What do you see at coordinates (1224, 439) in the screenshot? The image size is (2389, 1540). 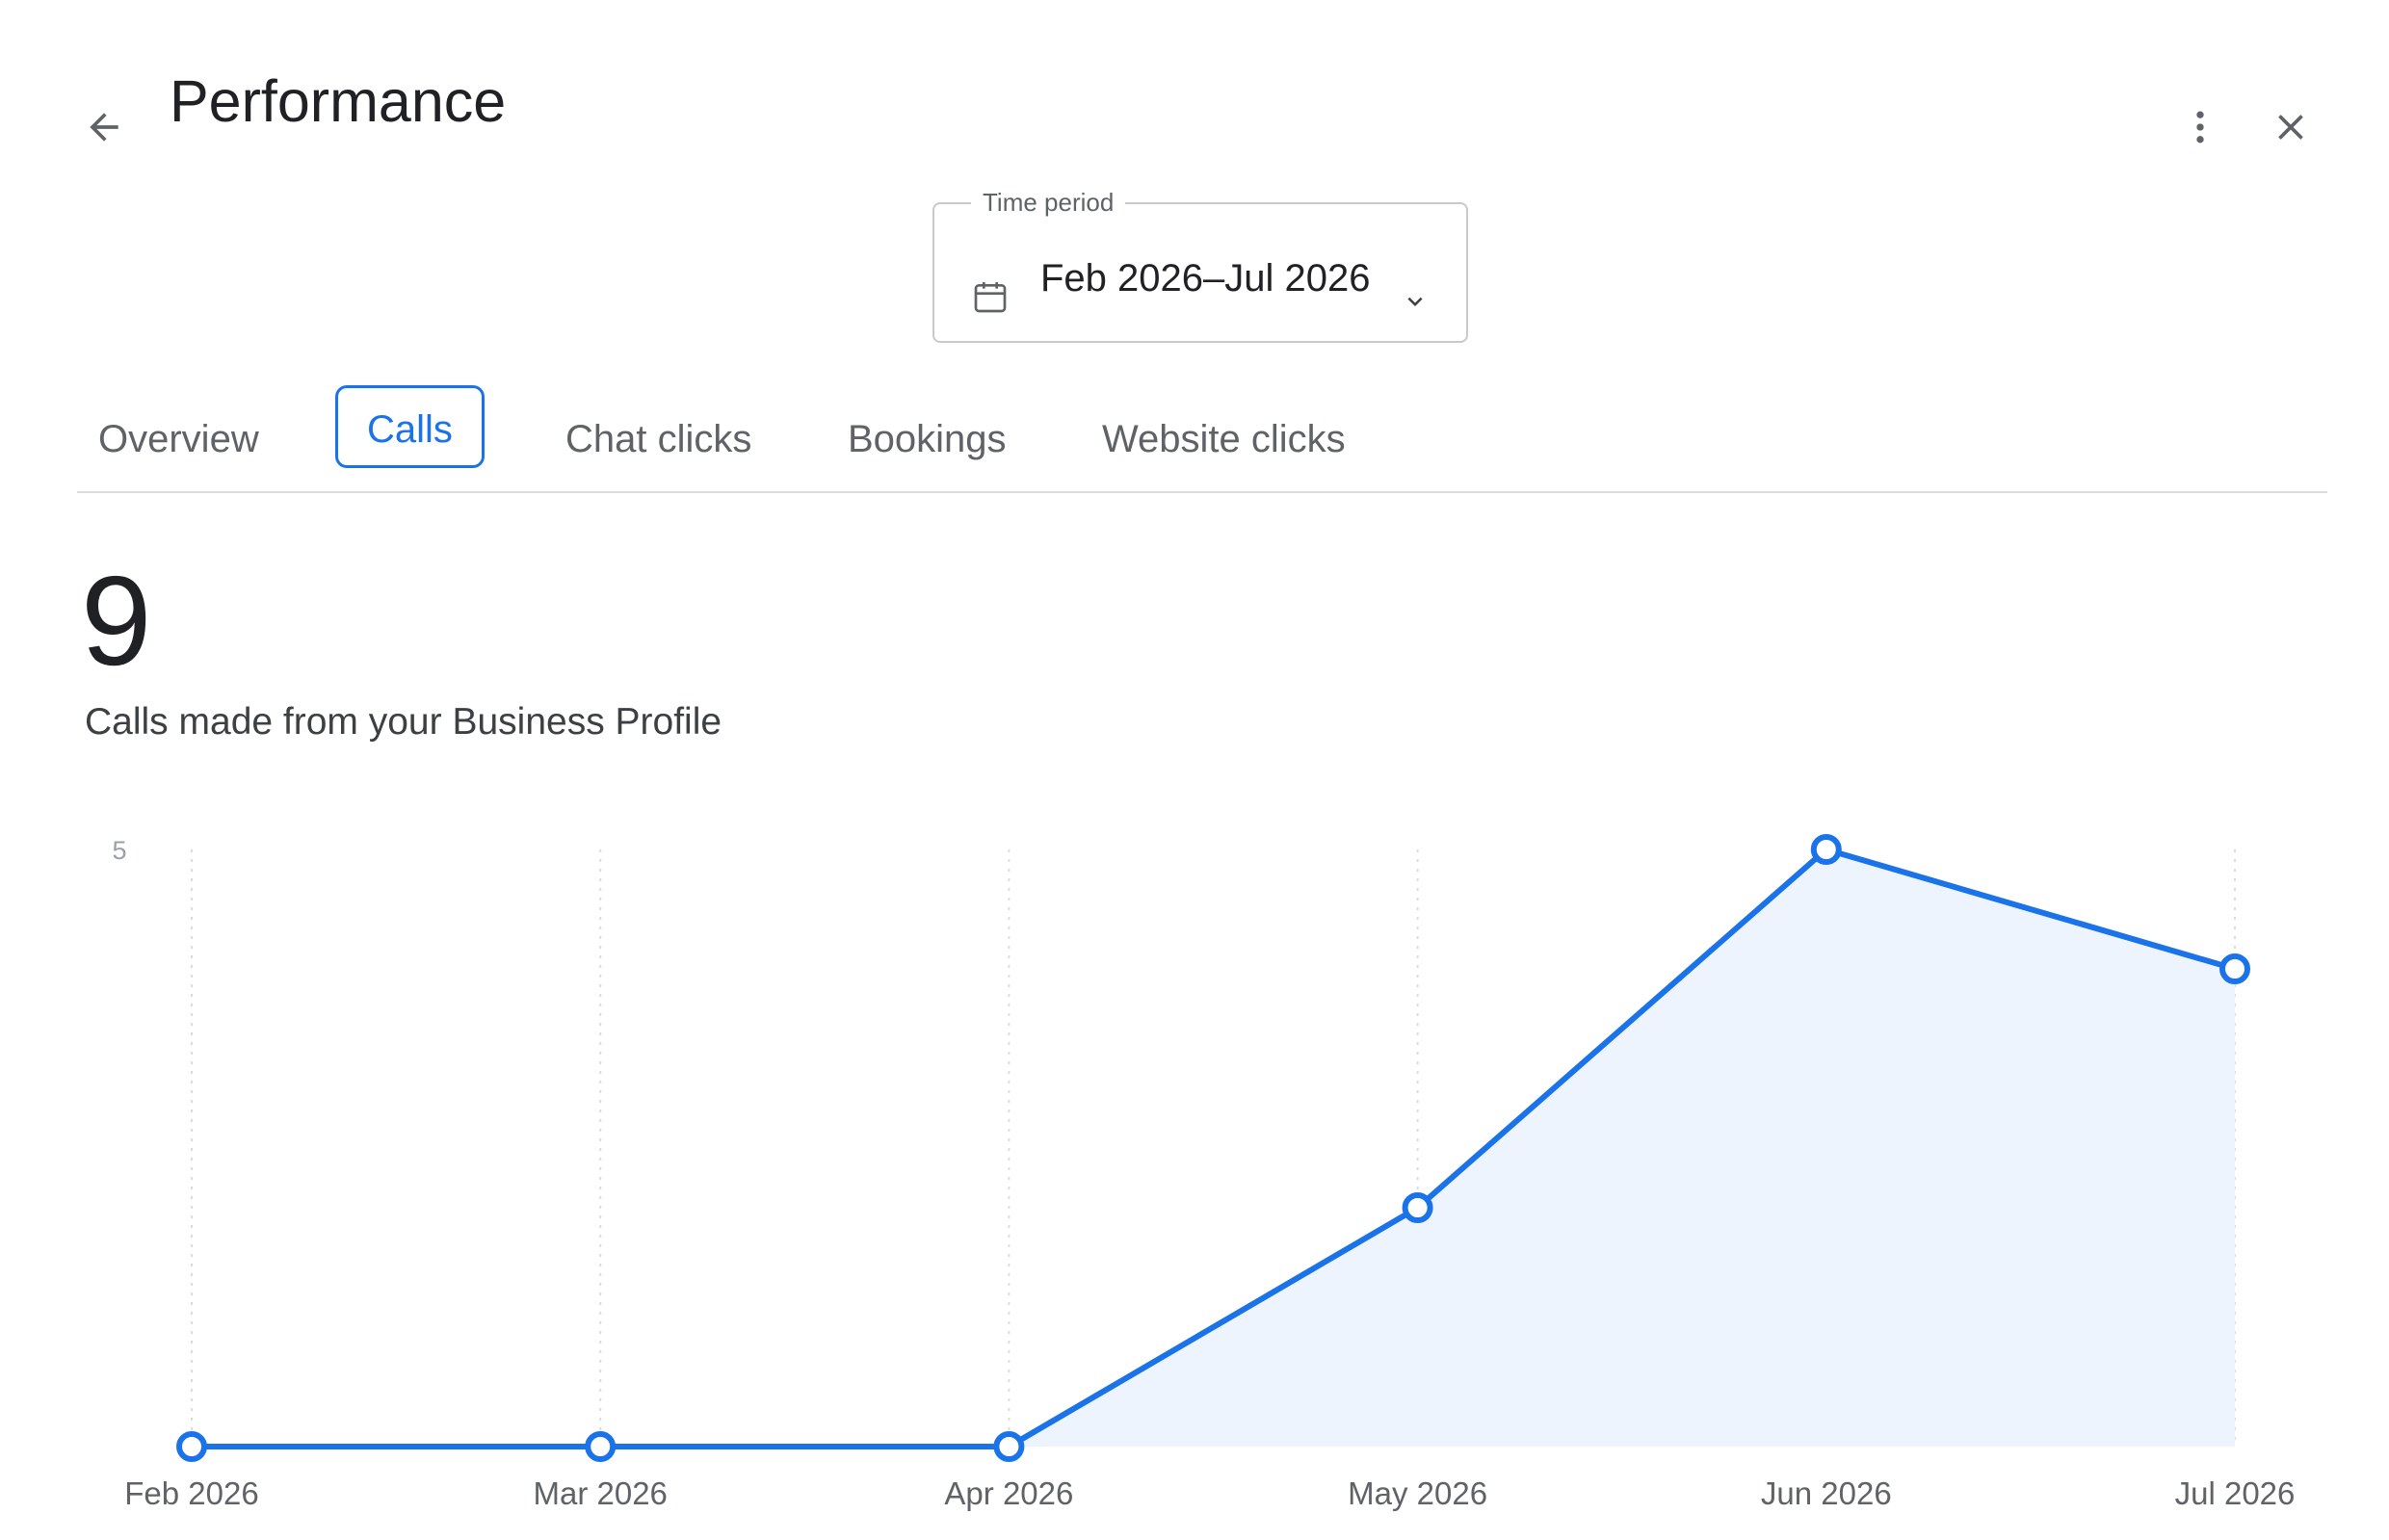 I see `tab-website-clicks: Website clicks` at bounding box center [1224, 439].